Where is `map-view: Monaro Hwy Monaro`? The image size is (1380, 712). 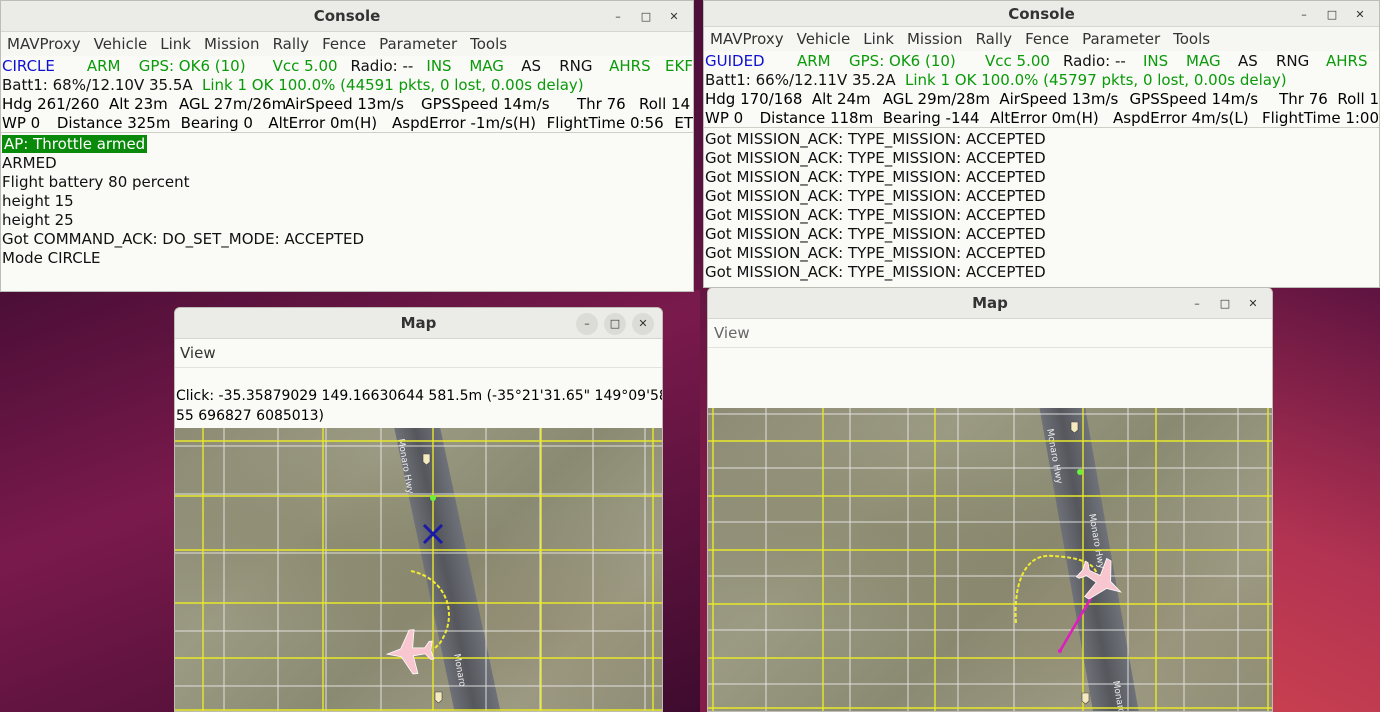
map-view: Monaro Hwy Monaro is located at coordinates (418, 569).